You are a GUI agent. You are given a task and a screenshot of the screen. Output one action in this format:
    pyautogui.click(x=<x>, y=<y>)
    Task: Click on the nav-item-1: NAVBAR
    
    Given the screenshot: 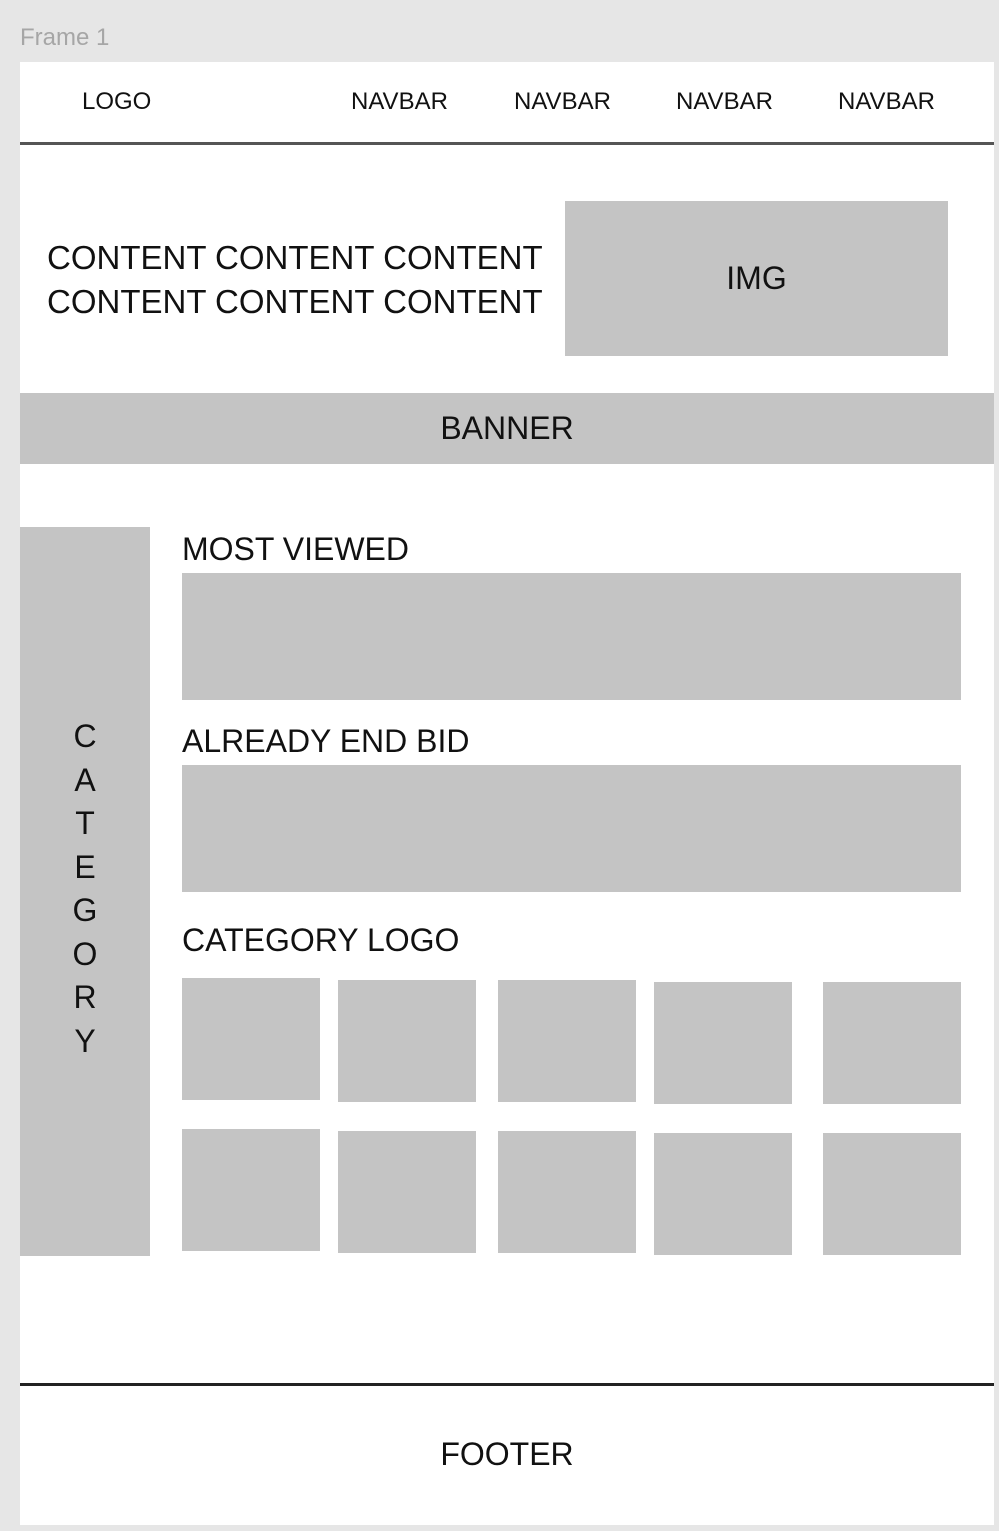 What is the action you would take?
    pyautogui.click(x=399, y=102)
    